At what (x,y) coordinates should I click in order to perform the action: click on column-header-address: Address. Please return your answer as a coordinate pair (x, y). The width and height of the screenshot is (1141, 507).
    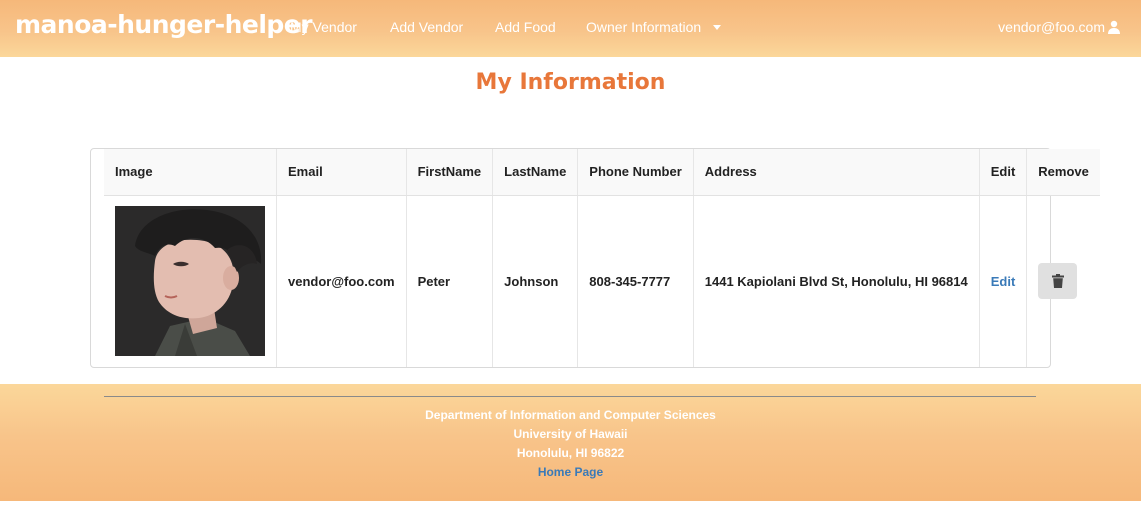
    Looking at the image, I should click on (836, 172).